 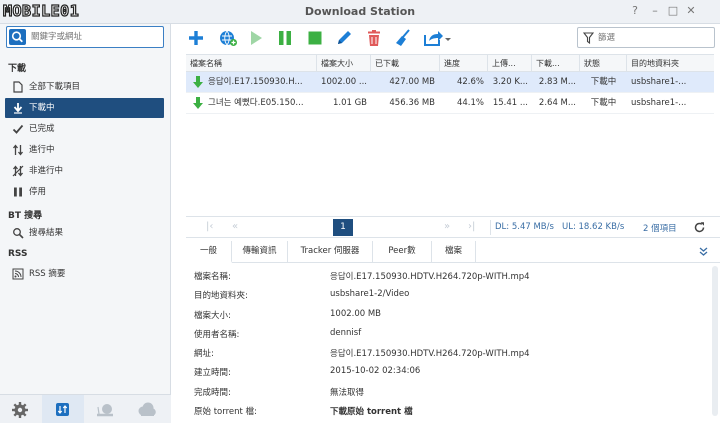 I want to click on detail-scrollbar, so click(x=715, y=341).